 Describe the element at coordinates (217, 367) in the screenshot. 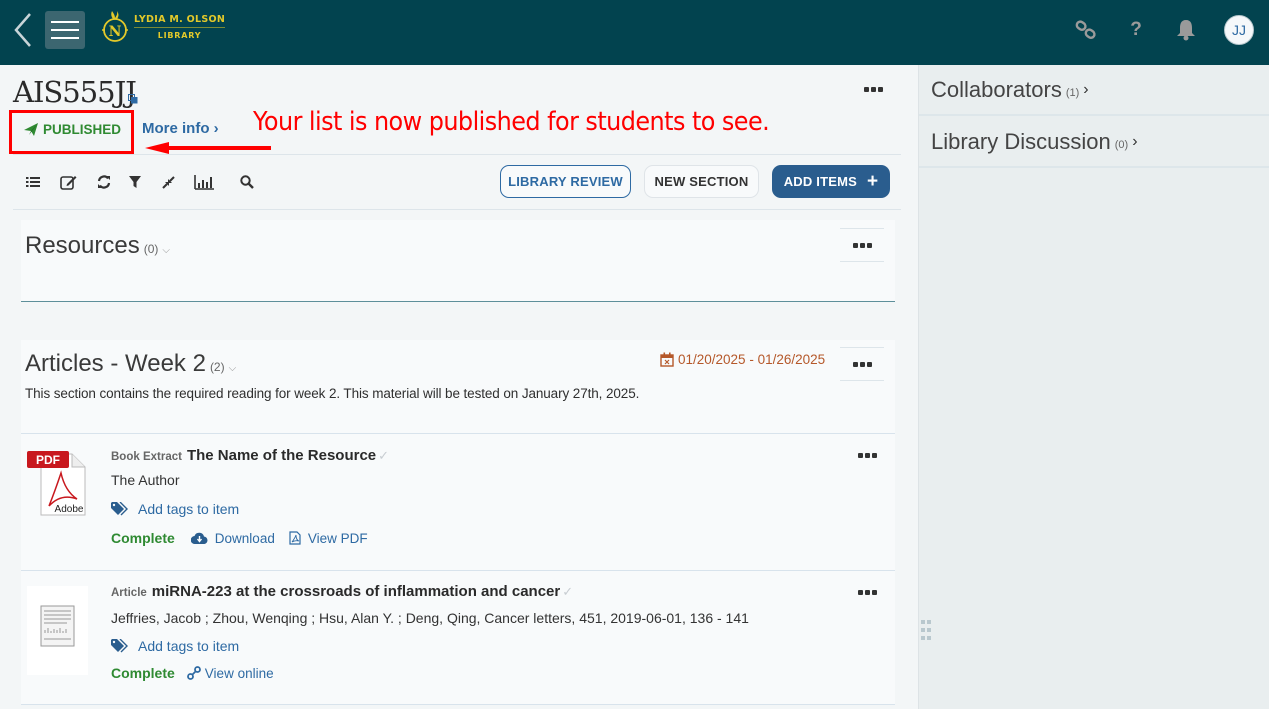

I see `section-item-count: (2)` at that location.